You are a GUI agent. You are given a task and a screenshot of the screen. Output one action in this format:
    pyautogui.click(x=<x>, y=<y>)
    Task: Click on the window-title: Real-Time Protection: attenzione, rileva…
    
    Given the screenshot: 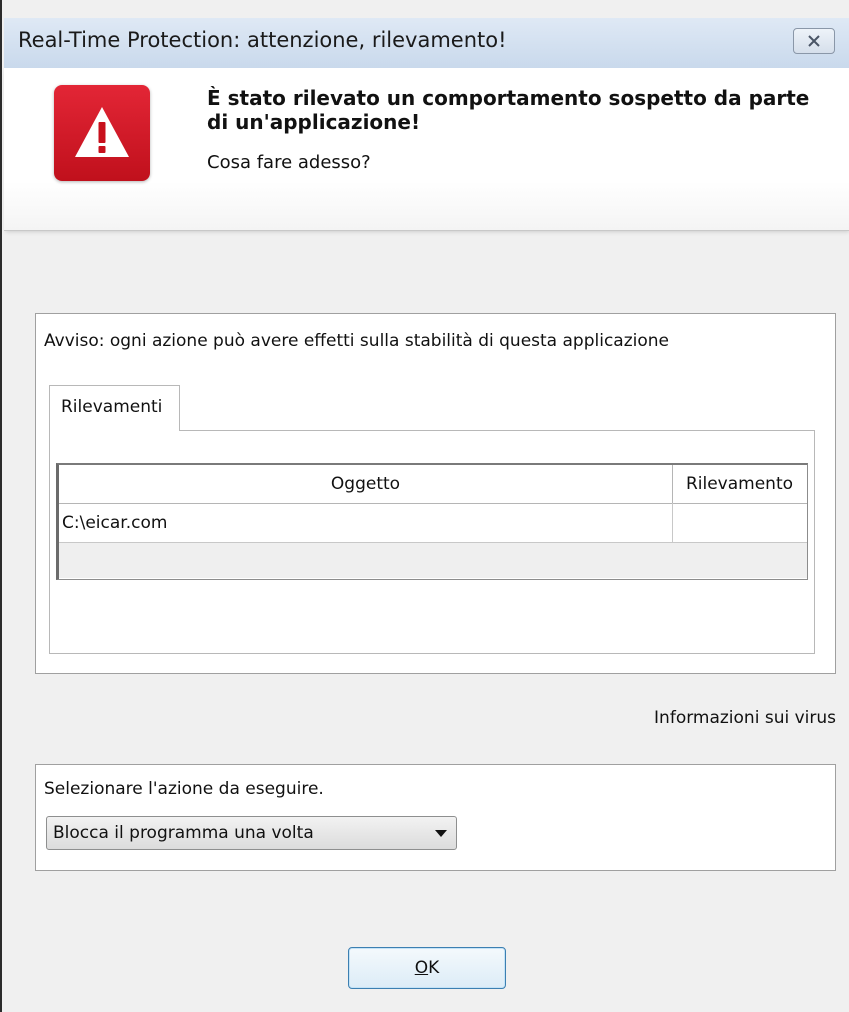 What is the action you would take?
    pyautogui.click(x=262, y=40)
    